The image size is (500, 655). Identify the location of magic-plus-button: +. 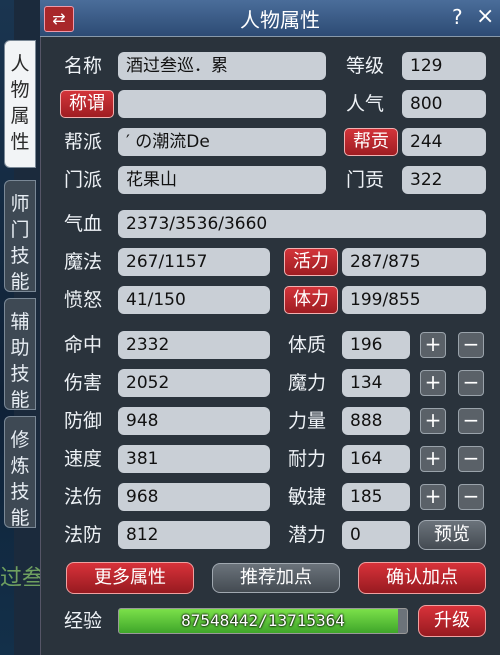
(433, 383).